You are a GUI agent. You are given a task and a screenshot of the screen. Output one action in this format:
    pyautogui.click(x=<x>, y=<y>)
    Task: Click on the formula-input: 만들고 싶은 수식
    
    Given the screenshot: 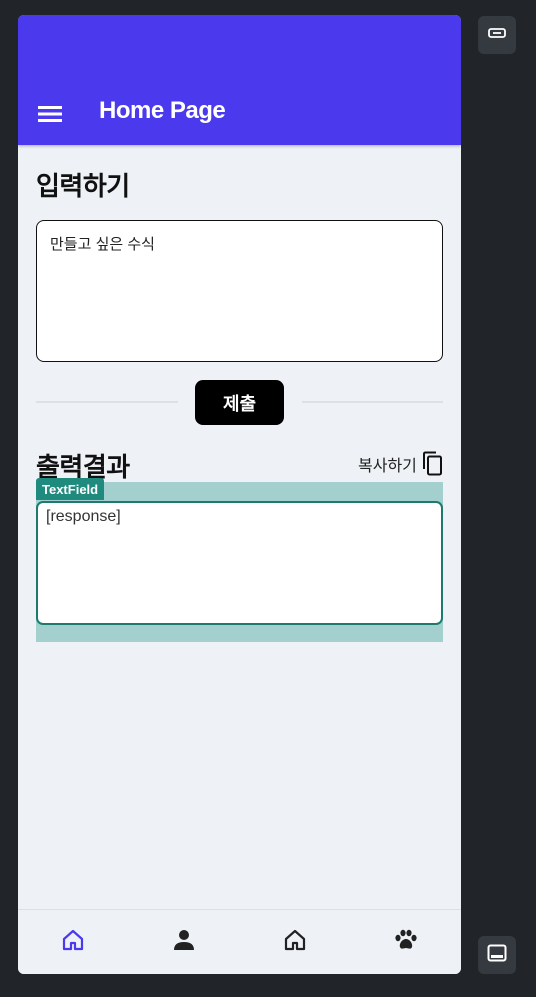 What is the action you would take?
    pyautogui.click(x=239, y=291)
    